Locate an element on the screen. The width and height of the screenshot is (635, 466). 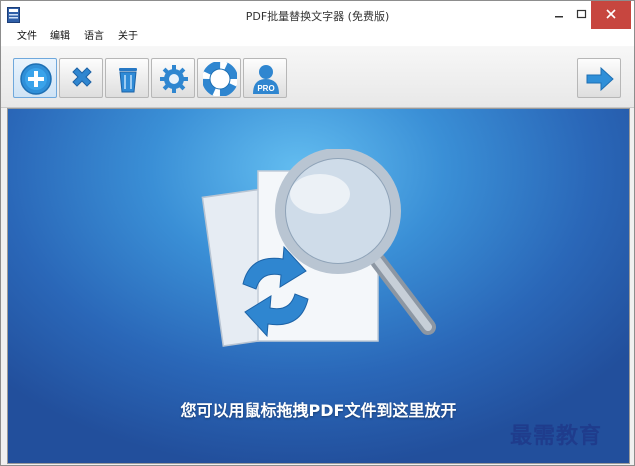
remove-file-button is located at coordinates (81, 78).